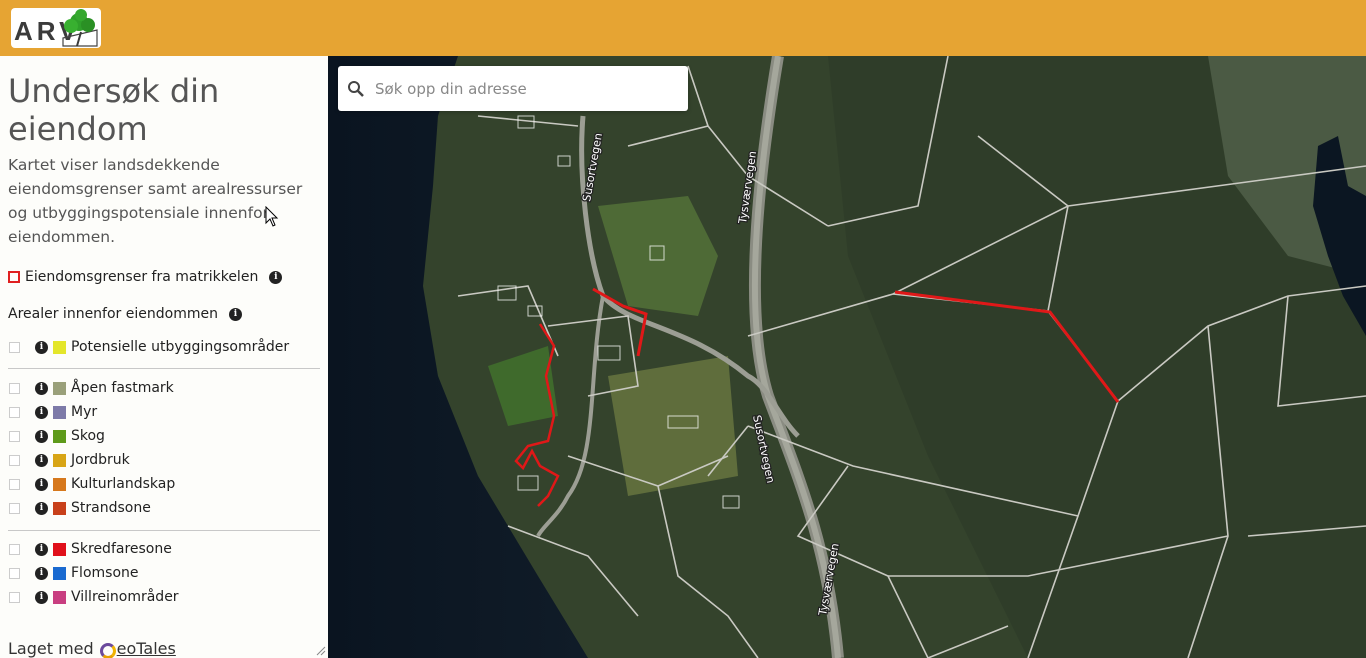  I want to click on arv-logo: ARV, so click(56, 28).